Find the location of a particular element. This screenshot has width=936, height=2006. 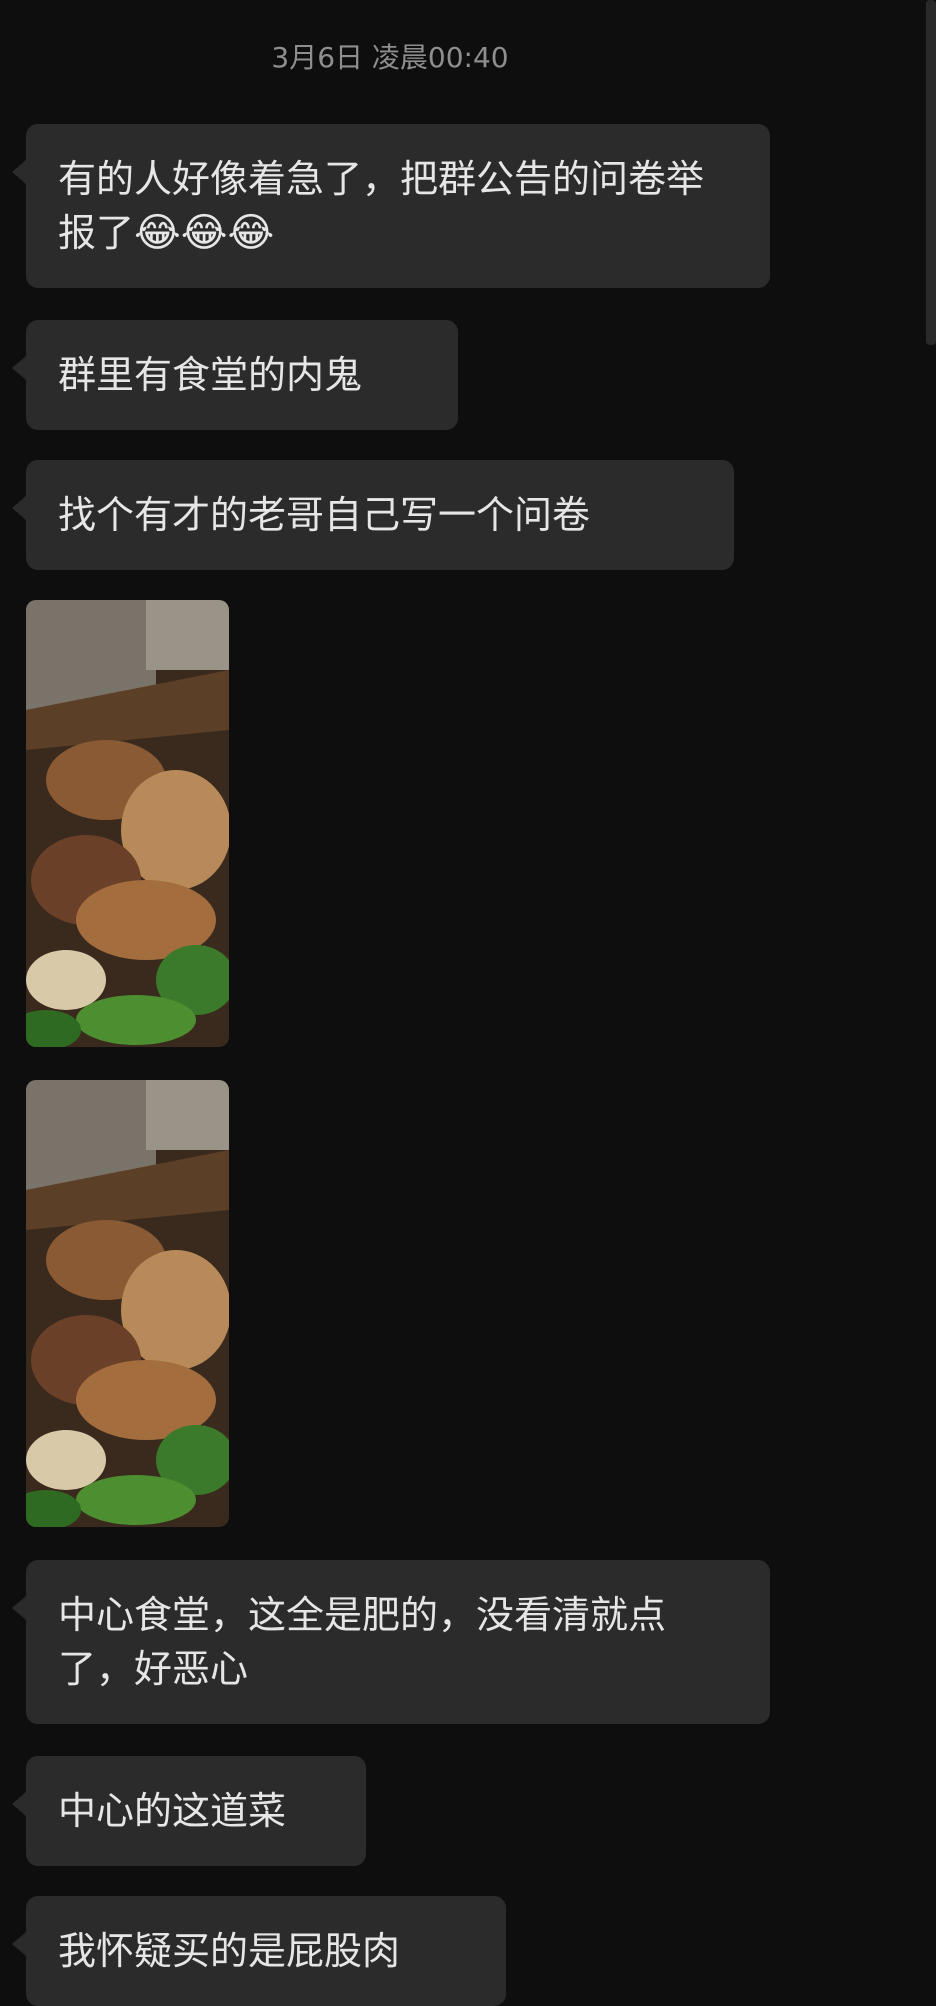

message-text: 群里有食堂的内鬼 is located at coordinates (210, 375).